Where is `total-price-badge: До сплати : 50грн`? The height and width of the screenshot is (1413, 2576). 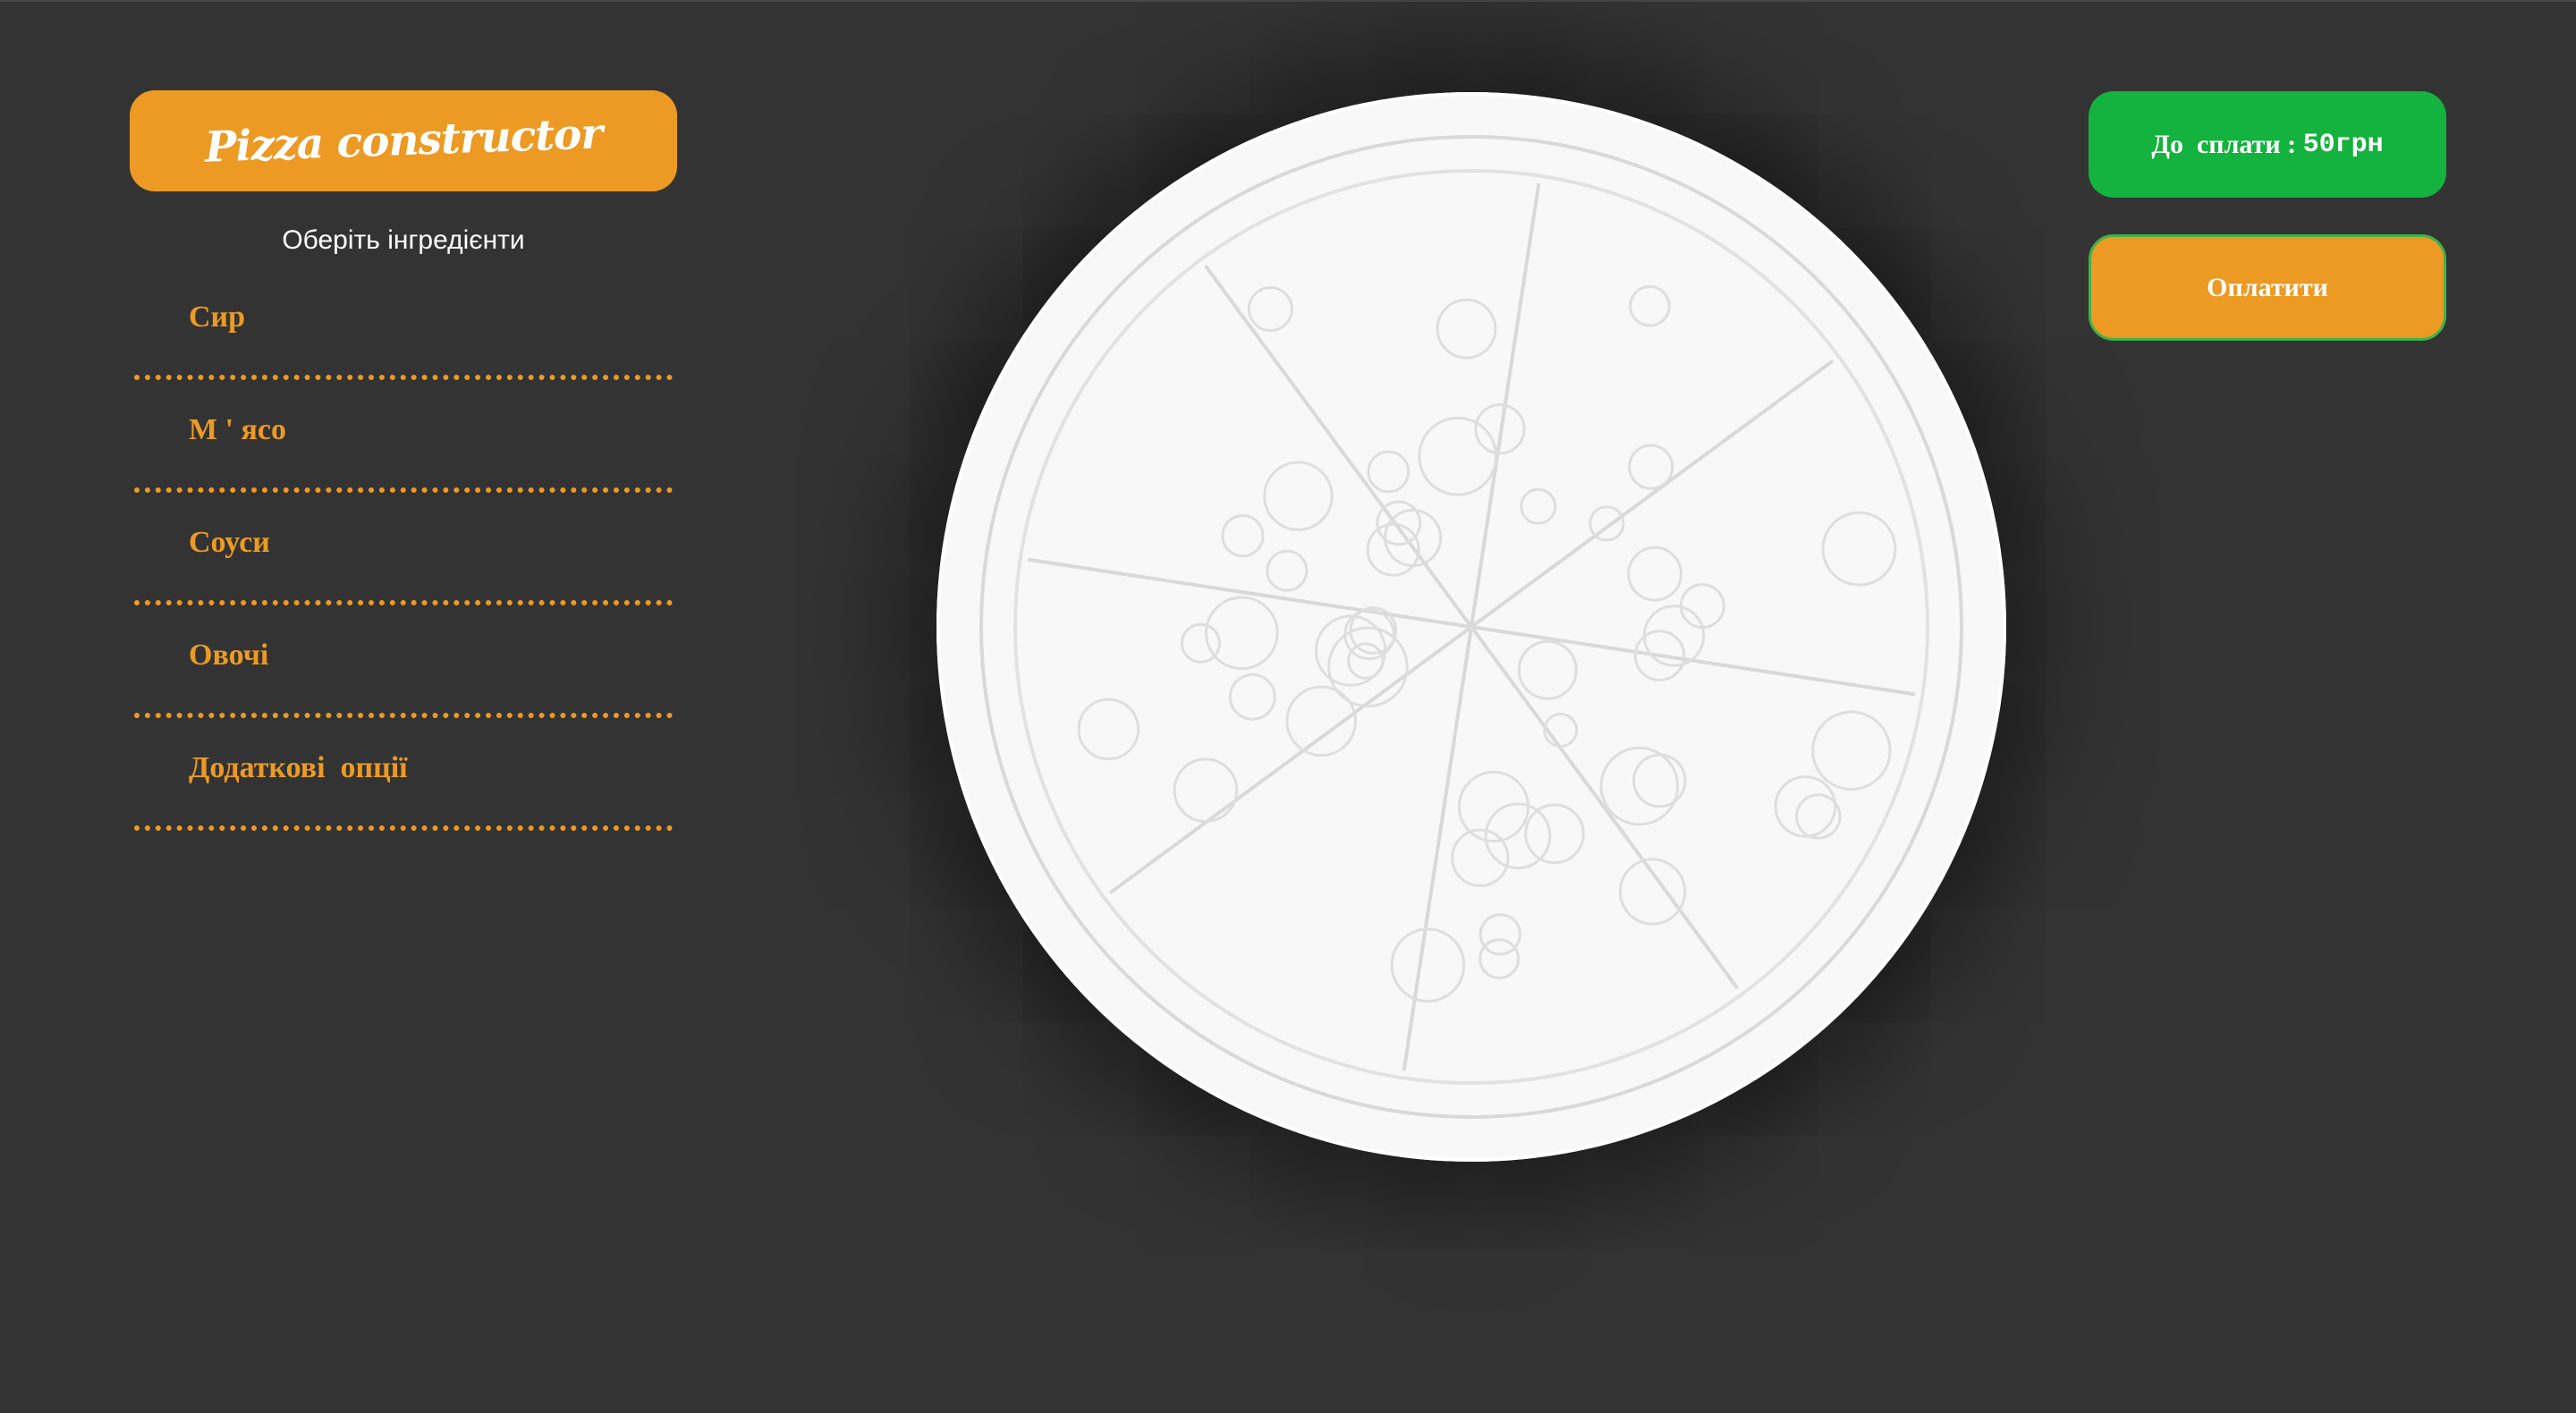
total-price-badge: До сплати : 50грн is located at coordinates (2267, 144).